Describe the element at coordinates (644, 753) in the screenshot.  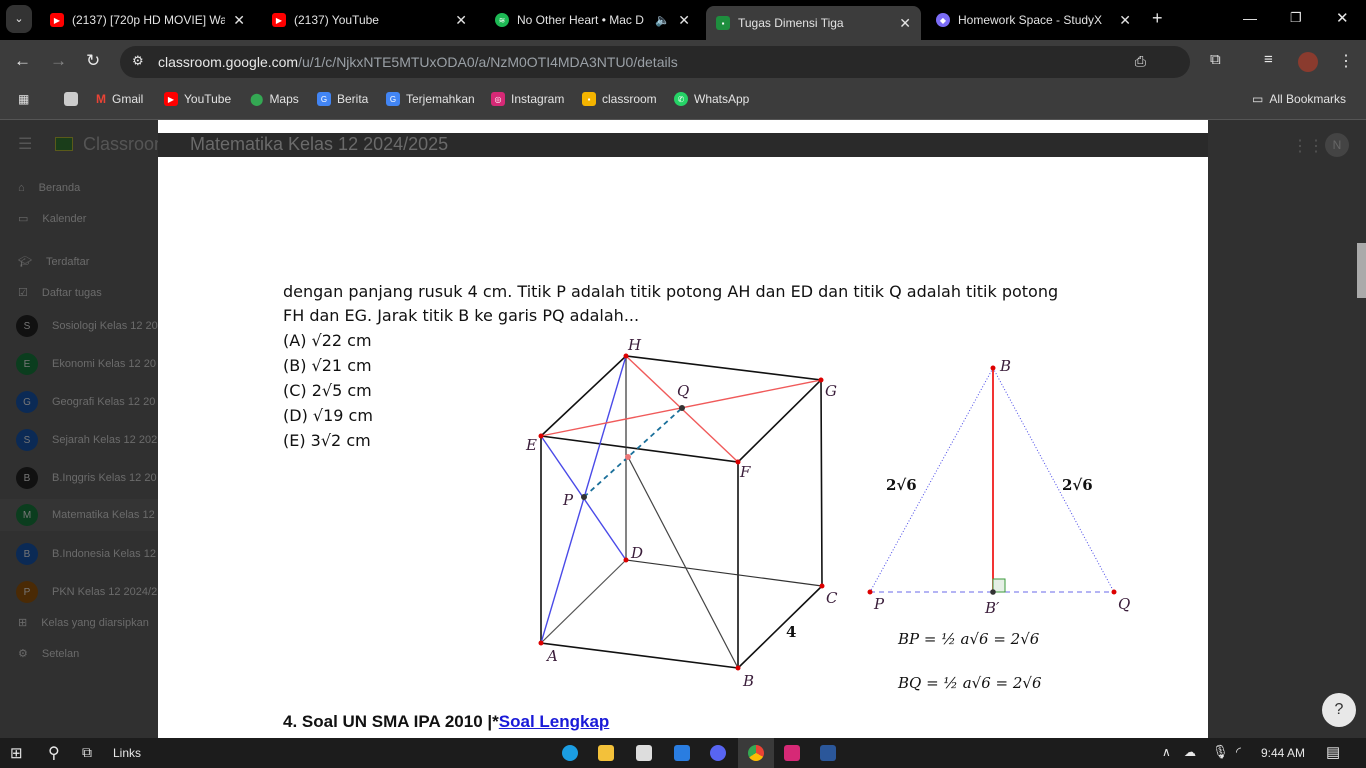
I see `store-icon` at that location.